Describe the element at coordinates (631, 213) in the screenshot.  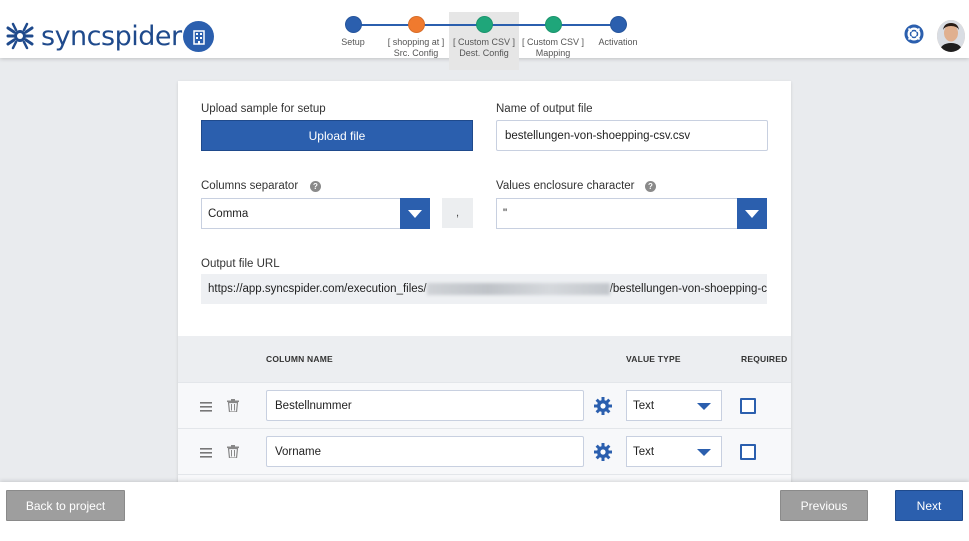
I see `enclosure-select: "` at that location.